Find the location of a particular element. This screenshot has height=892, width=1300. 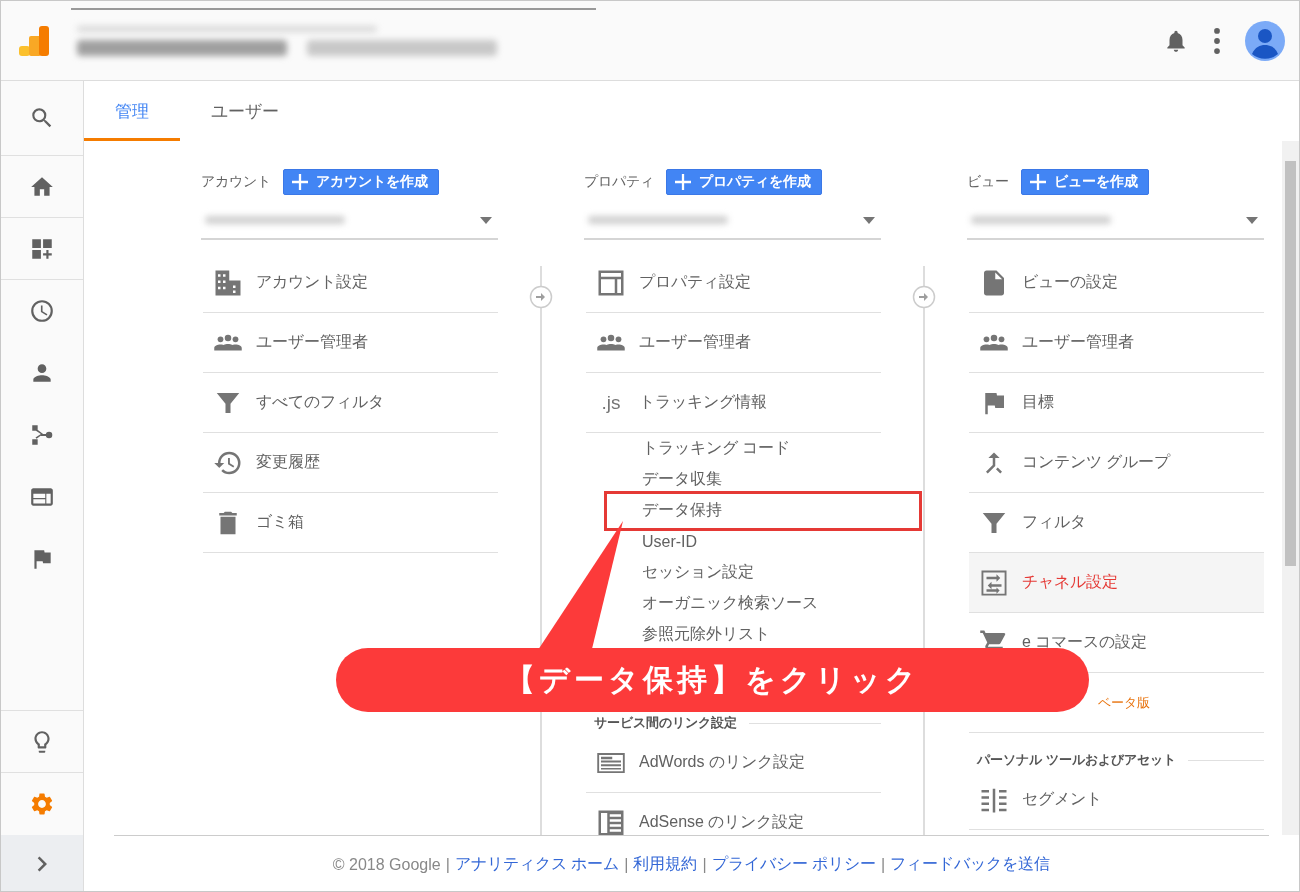

footer-link: プライバシー ポリシー is located at coordinates (794, 864).